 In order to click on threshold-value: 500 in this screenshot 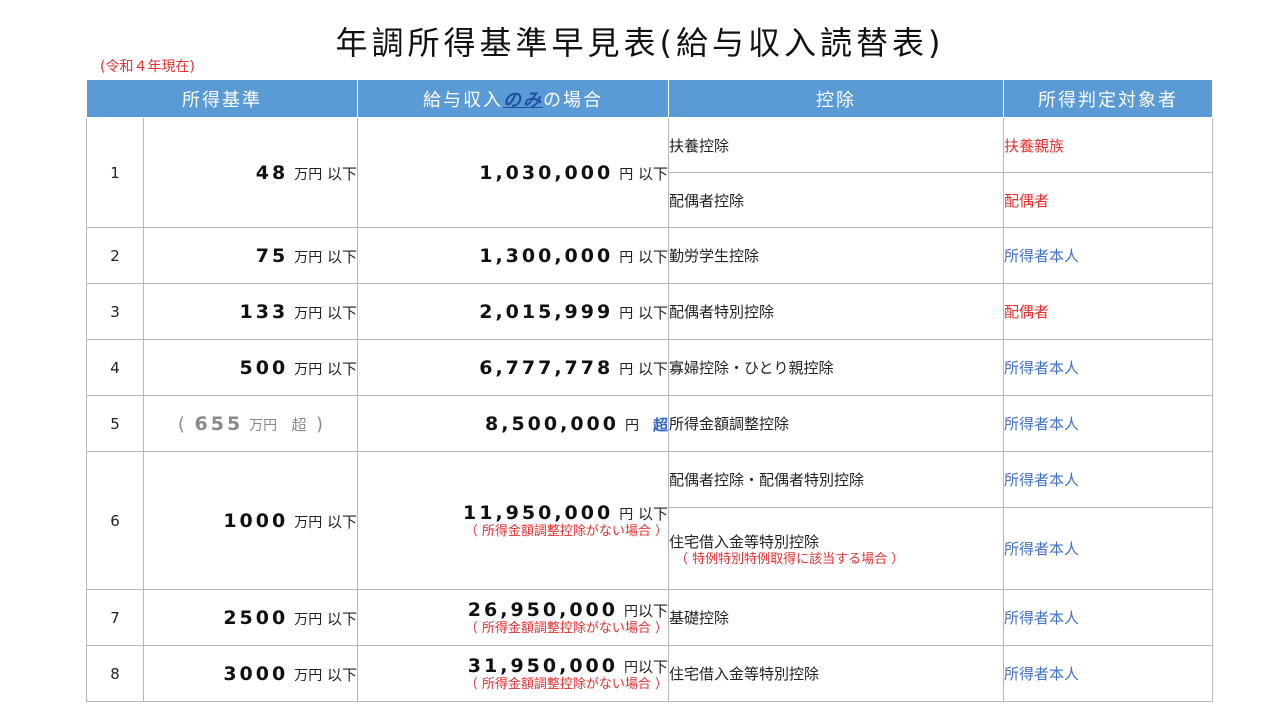, I will do `click(264, 367)`.